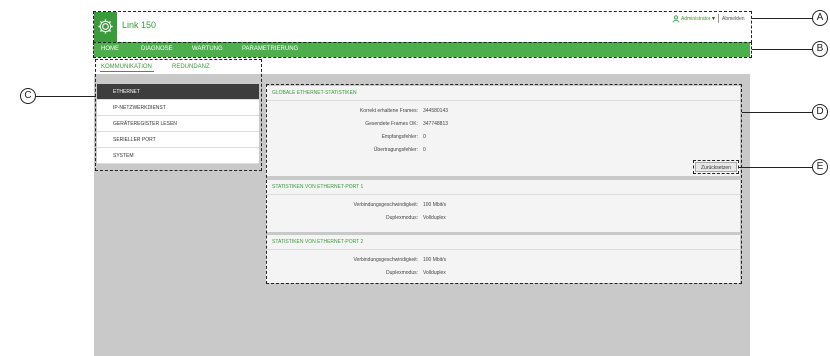 This screenshot has width=830, height=356. Describe the element at coordinates (66, 96) in the screenshot. I see `leader-line-c` at that location.